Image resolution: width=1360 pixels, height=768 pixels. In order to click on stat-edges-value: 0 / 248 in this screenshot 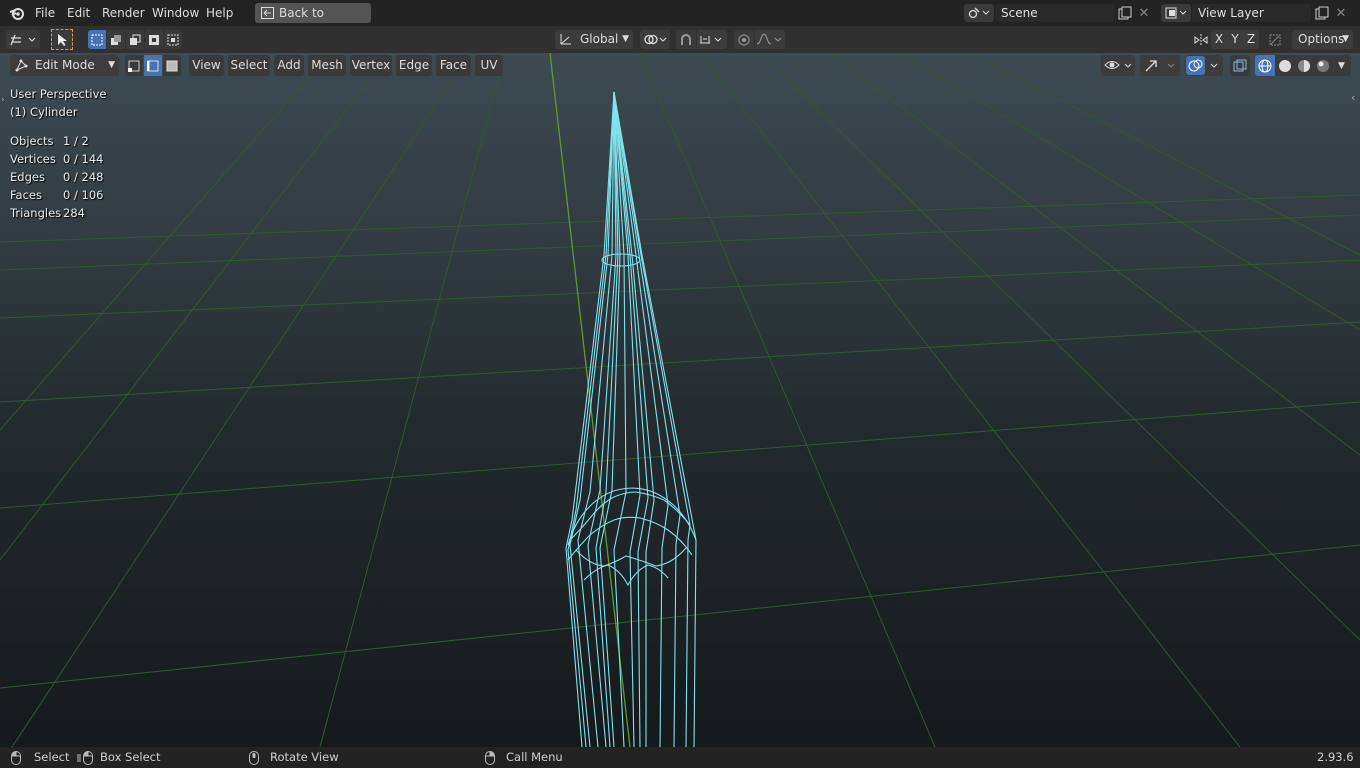, I will do `click(83, 177)`.